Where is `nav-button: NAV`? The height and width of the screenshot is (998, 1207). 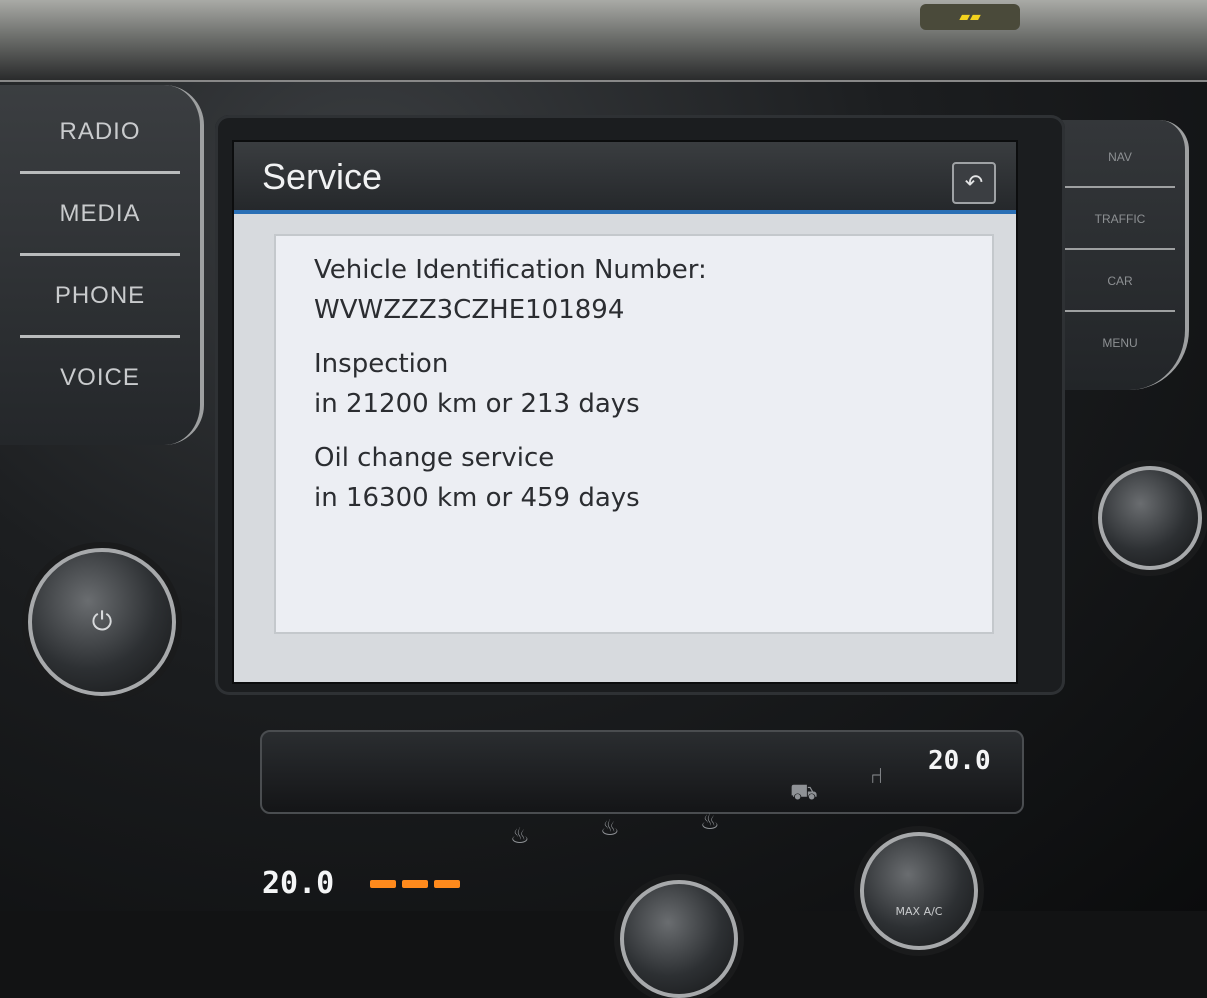
nav-button: NAV is located at coordinates (1120, 158).